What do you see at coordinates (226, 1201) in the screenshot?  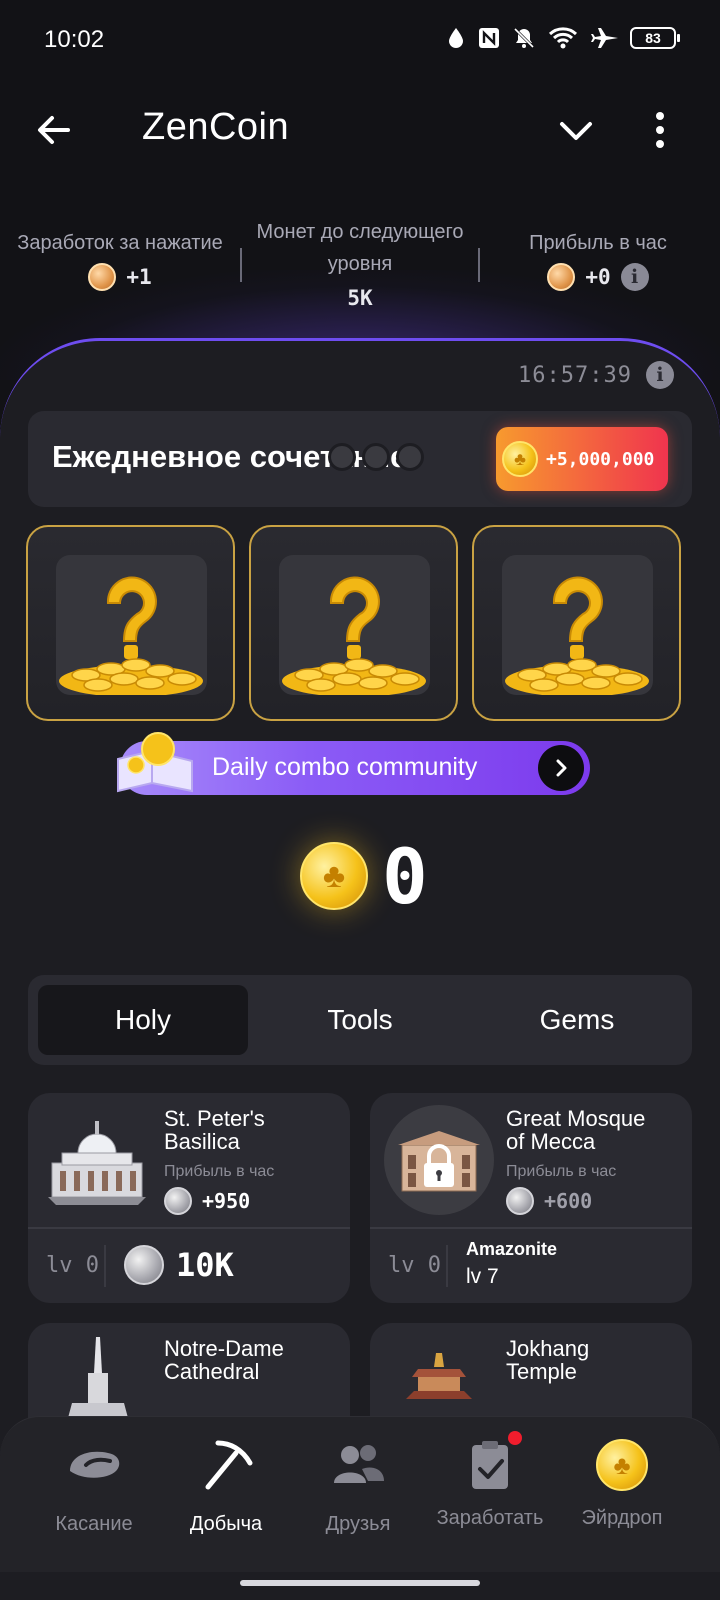 I see `item-profit-value: +950` at bounding box center [226, 1201].